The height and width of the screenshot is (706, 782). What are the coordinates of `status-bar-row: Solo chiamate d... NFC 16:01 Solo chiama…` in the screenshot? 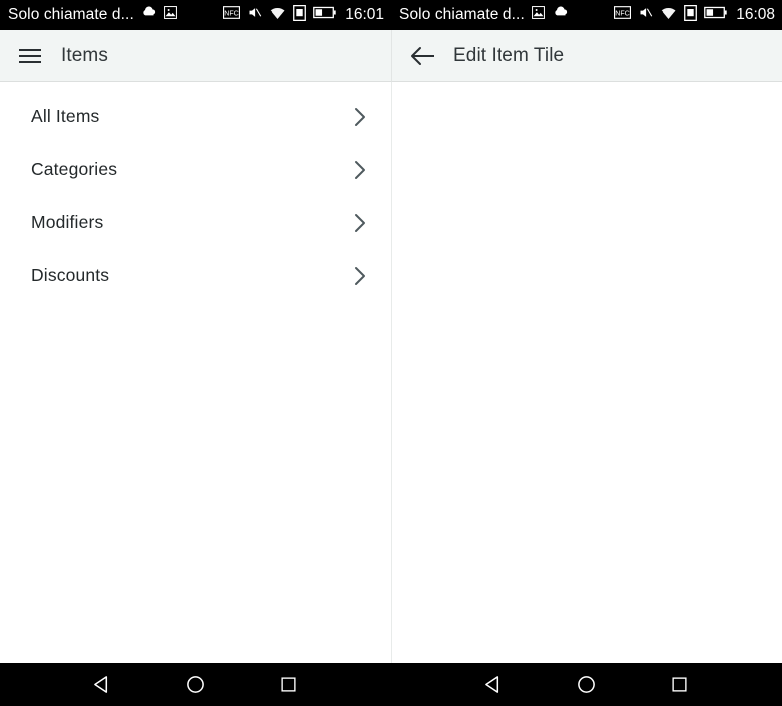 It's located at (391, 15).